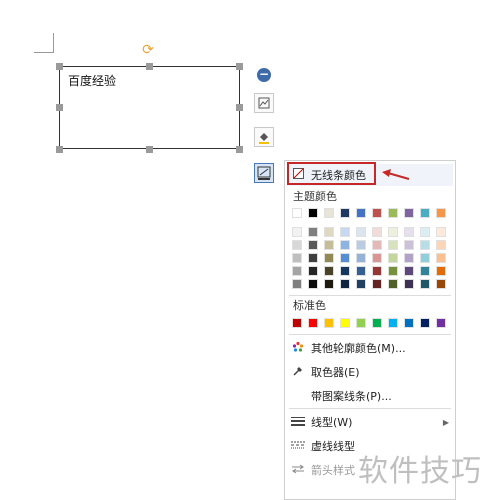  I want to click on rotate-handle-icon: ⟳, so click(148, 50).